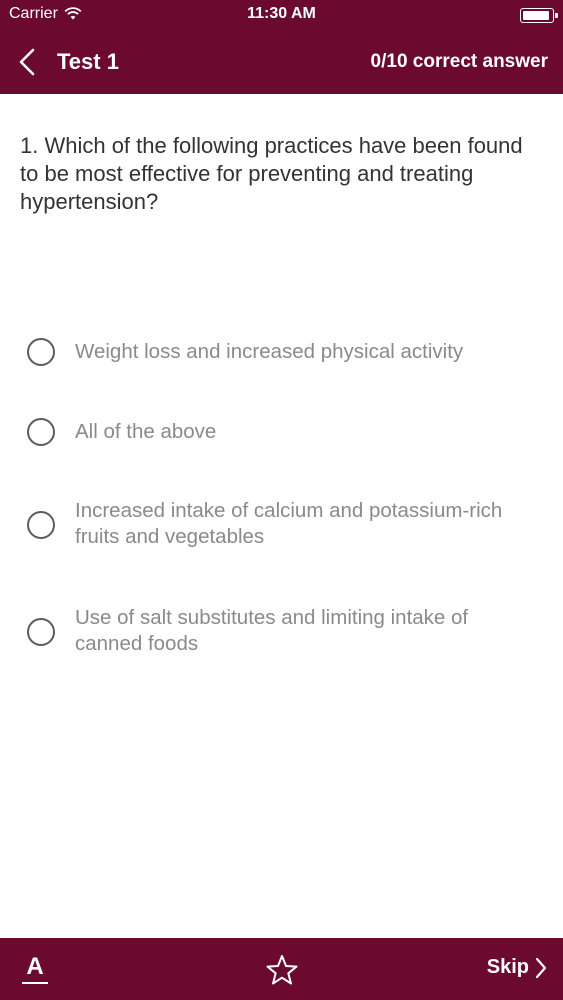 Image resolution: width=563 pixels, height=1000 pixels. I want to click on font-size-icon-underline, so click(35, 983).